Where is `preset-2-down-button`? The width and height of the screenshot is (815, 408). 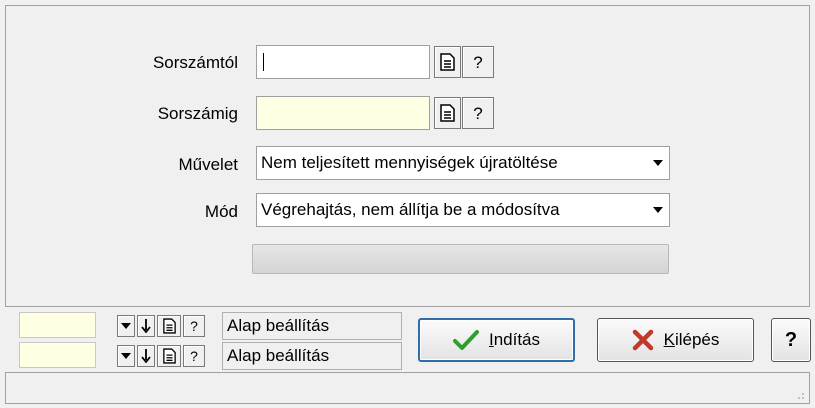 preset-2-down-button is located at coordinates (146, 356).